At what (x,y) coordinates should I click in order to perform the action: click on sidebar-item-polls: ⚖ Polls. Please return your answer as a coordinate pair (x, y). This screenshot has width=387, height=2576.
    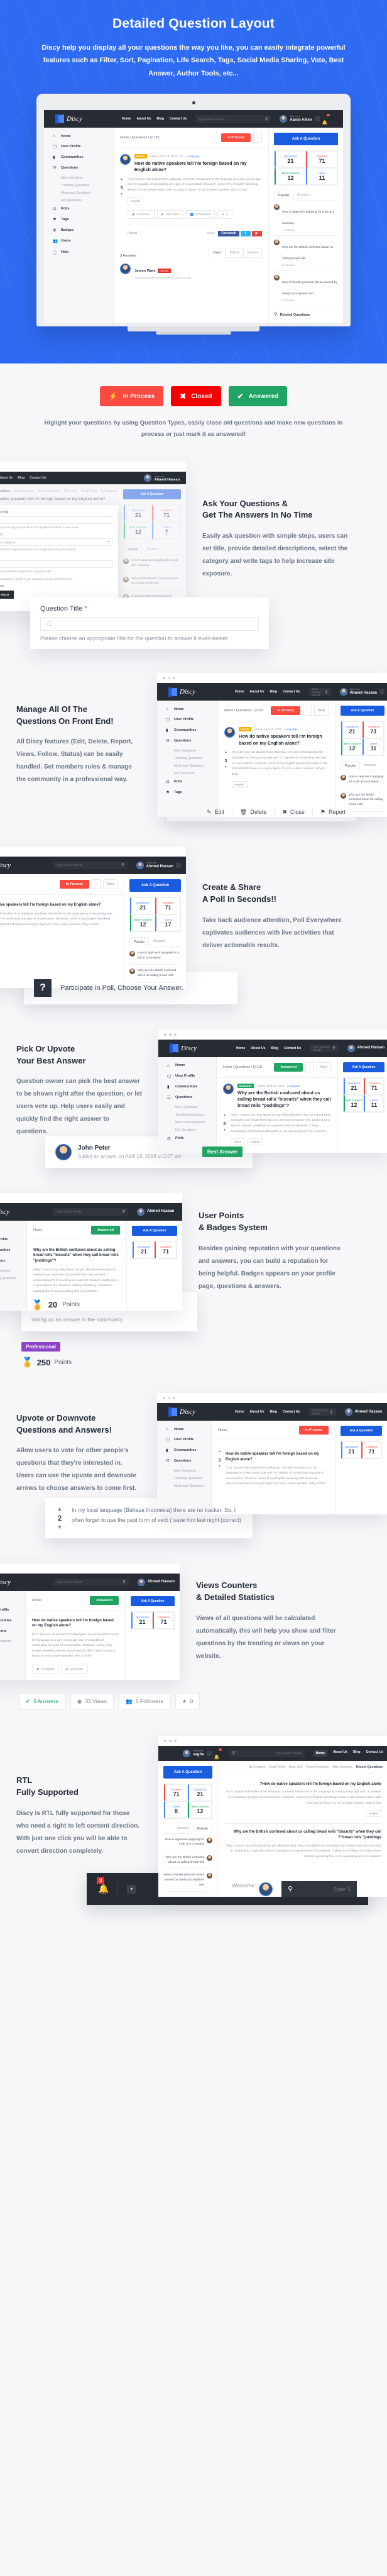
    Looking at the image, I should click on (83, 208).